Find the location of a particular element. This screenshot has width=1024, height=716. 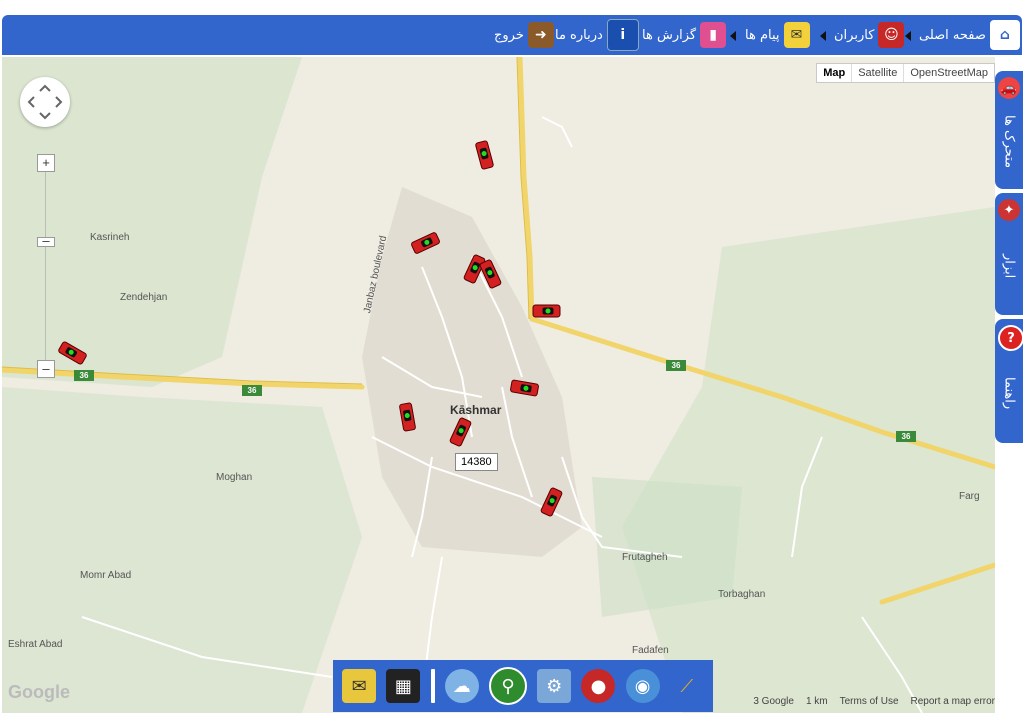

nav-messages-label: پیام ها is located at coordinates (762, 35).